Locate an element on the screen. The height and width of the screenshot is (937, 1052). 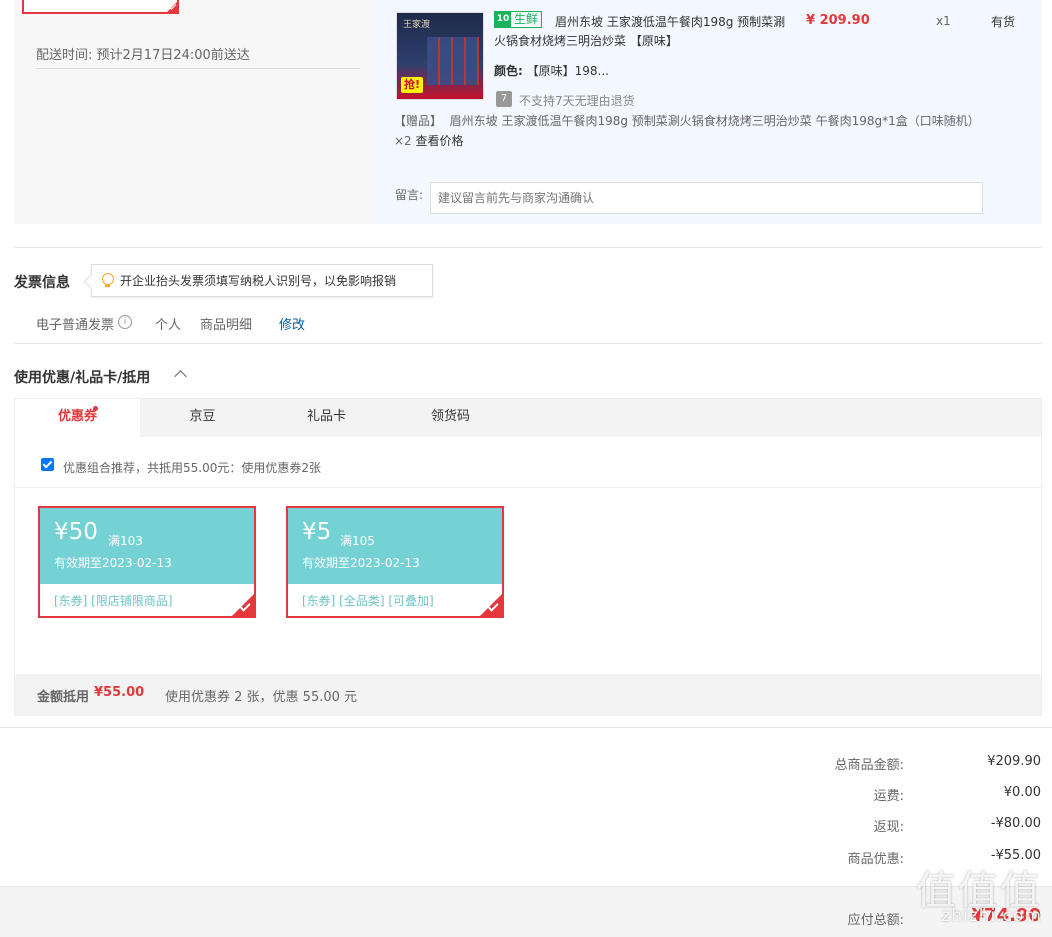
combo-checkbox is located at coordinates (47, 464).